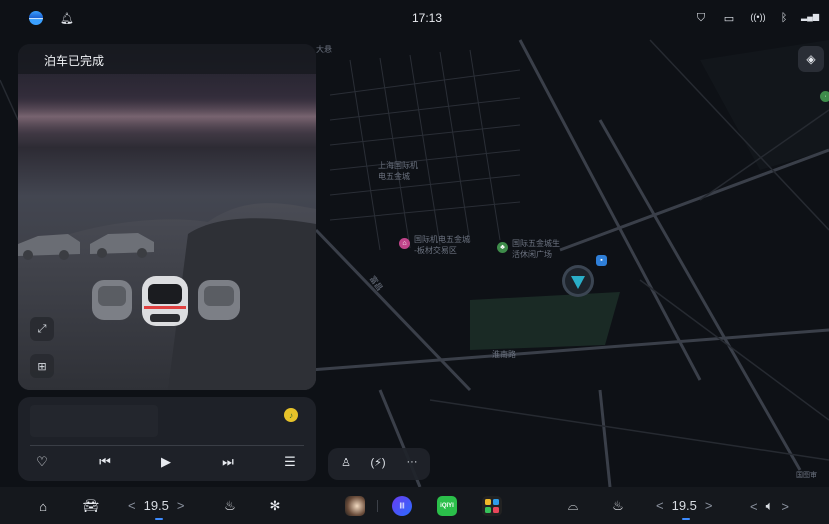 This screenshot has height=524, width=829. I want to click on poi-marker-info-icon: ▪, so click(601, 260).